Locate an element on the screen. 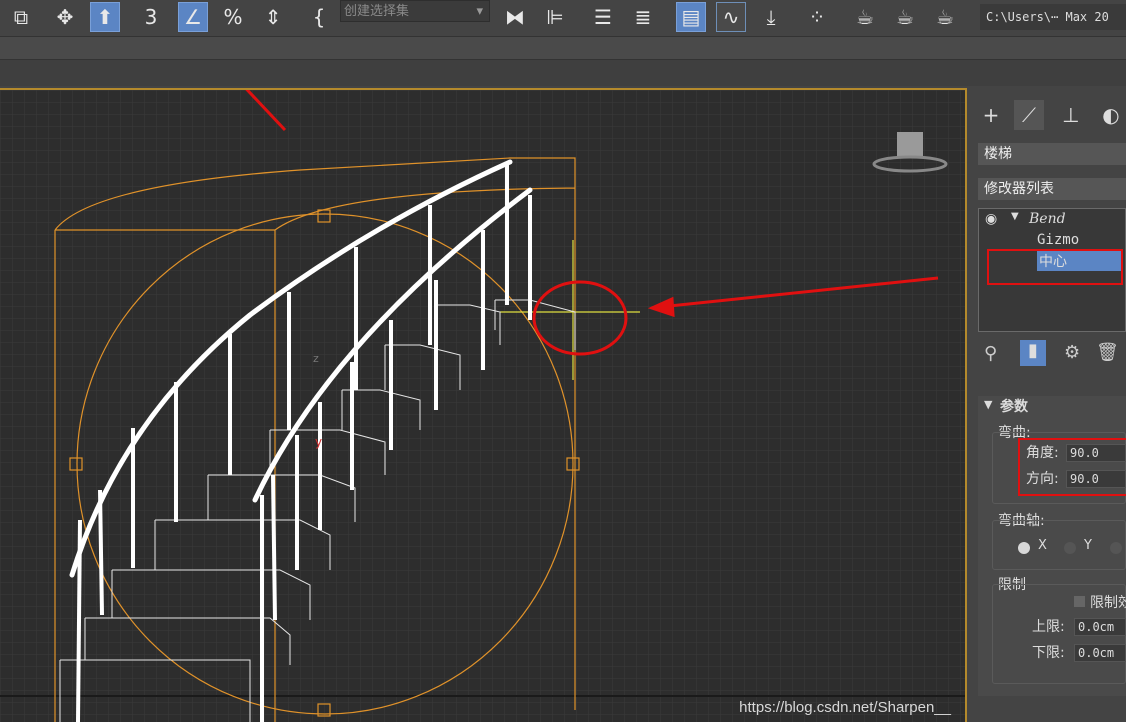  stack-item-bend: Bend is located at coordinates (1047, 219).